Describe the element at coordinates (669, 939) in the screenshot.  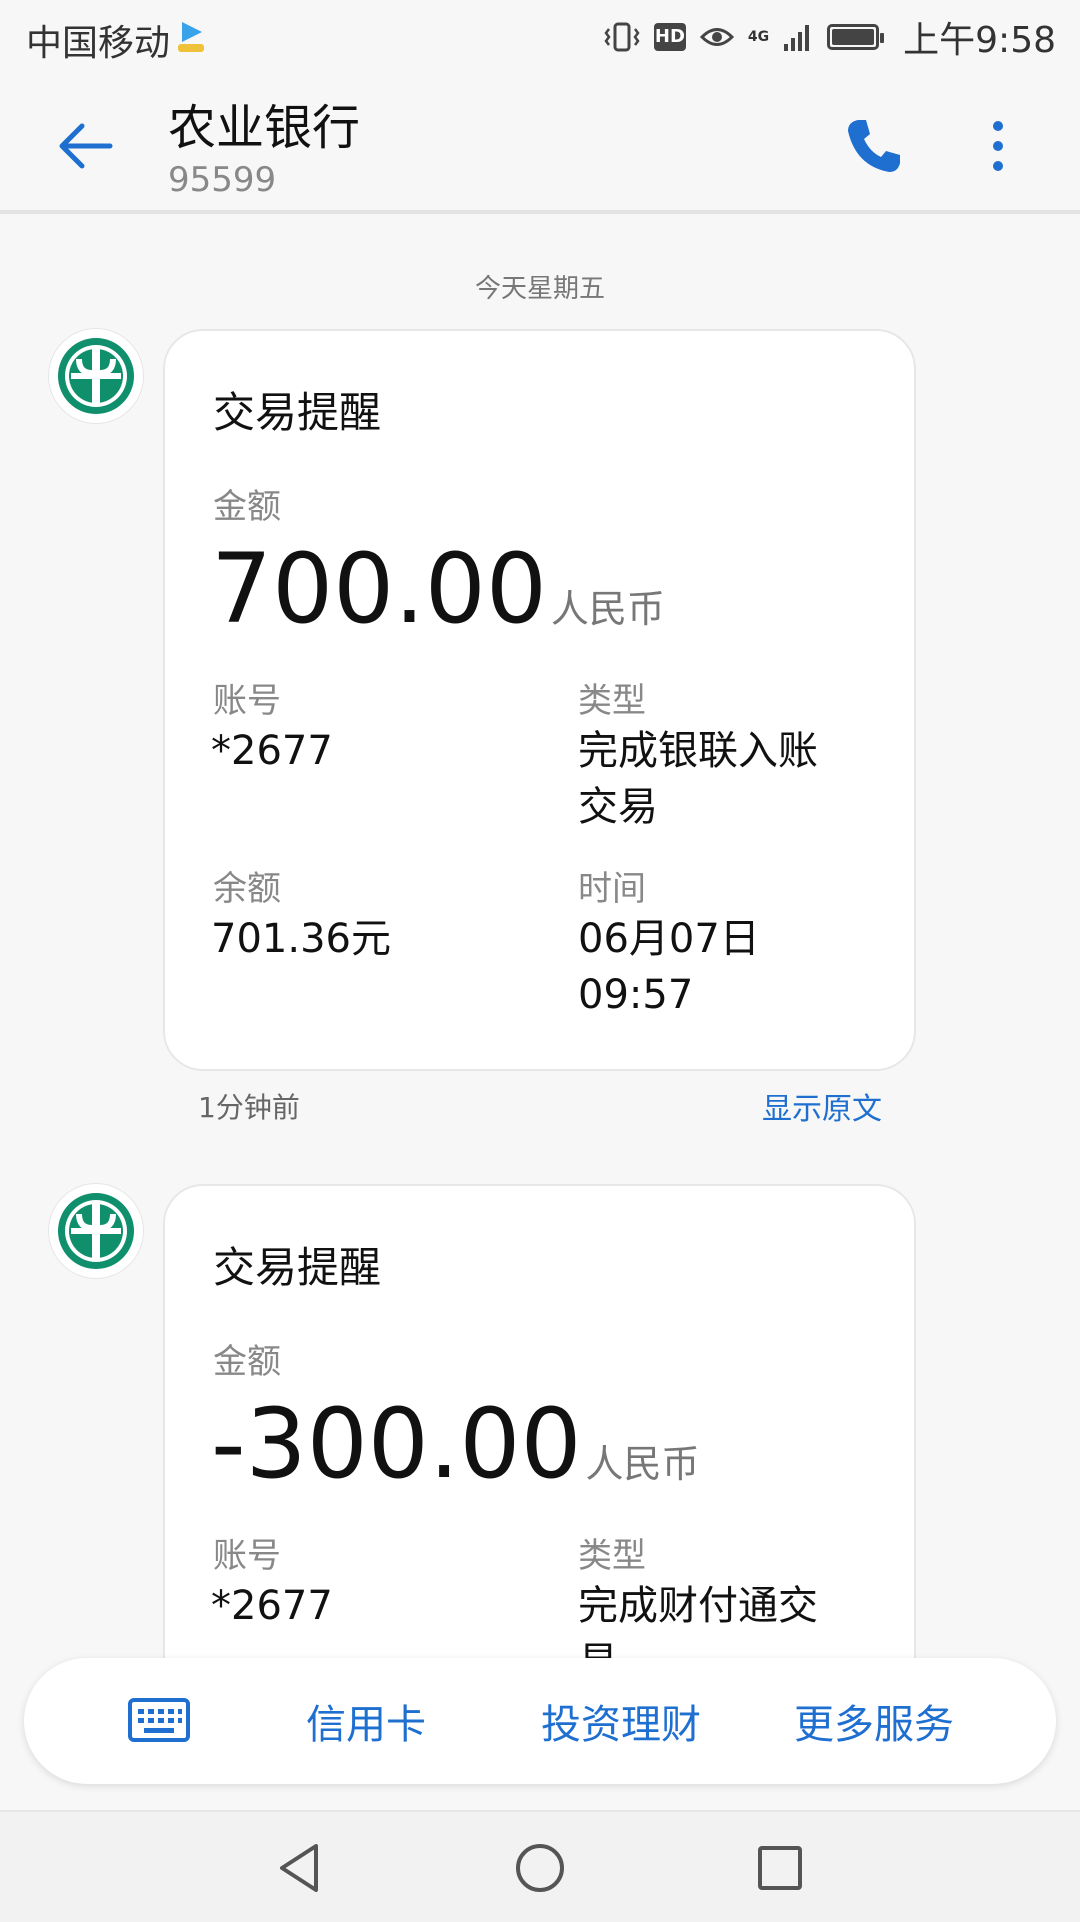
I see `time-value-line1: 06月07日` at that location.